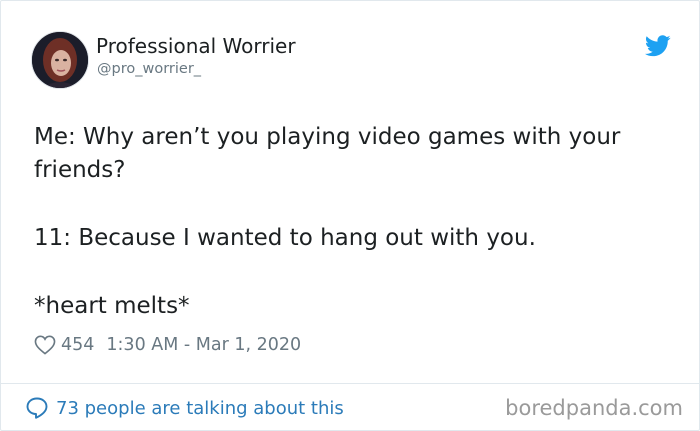 This screenshot has width=700, height=431. Describe the element at coordinates (203, 345) in the screenshot. I see `timestamp: 1:30 AM - Mar 1, 2020` at that location.